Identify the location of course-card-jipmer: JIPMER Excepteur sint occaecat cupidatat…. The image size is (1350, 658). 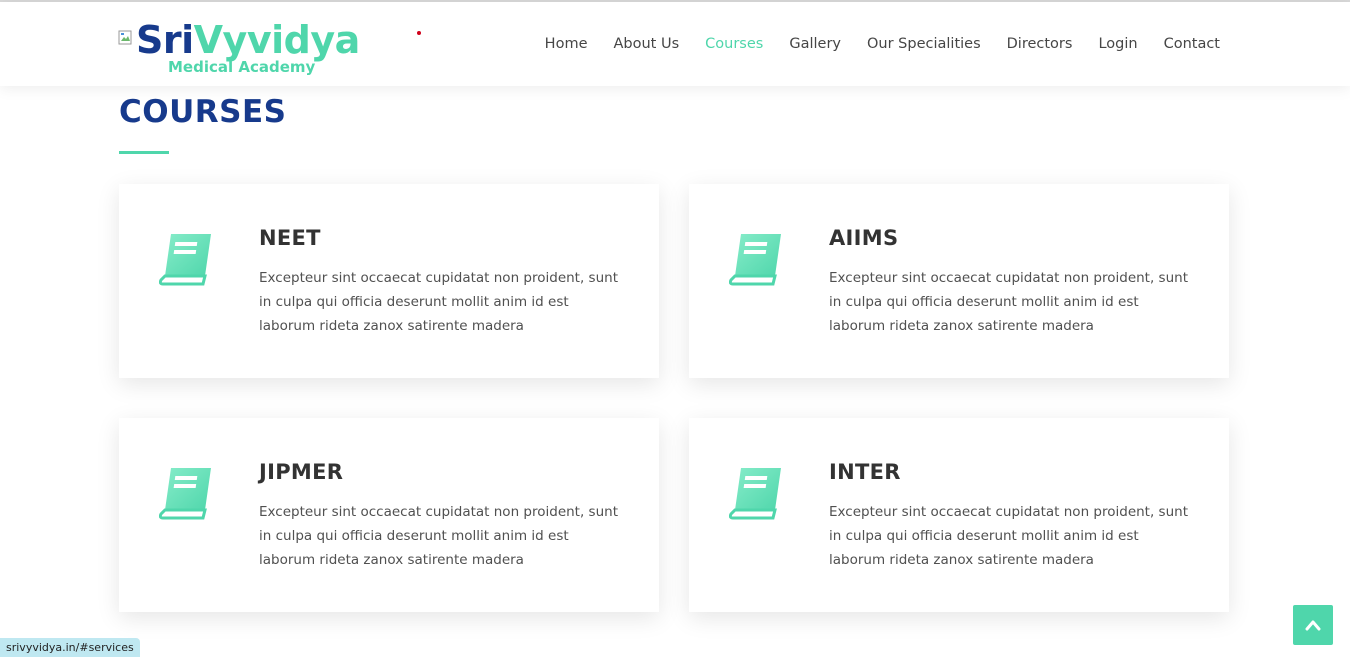
(389, 515).